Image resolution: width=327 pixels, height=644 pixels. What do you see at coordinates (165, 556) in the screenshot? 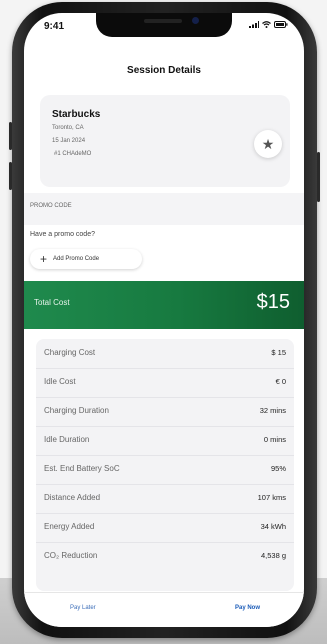
I see `detail-row: CO₂ Reduction 4,538 g` at bounding box center [165, 556].